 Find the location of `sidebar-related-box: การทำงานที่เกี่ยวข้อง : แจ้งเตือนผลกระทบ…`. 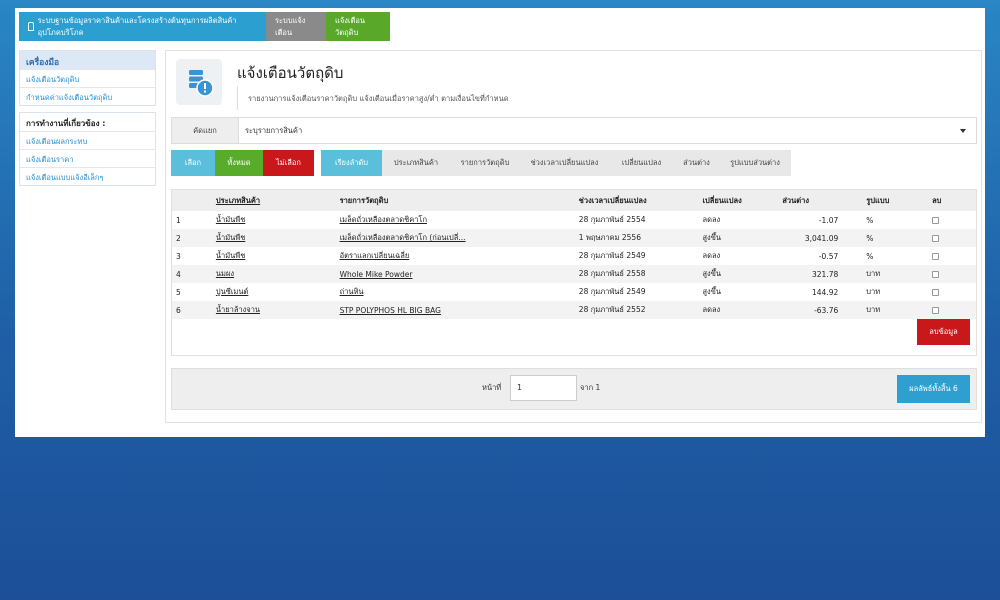

sidebar-related-box: การทำงานที่เกี่ยวข้อง : แจ้งเตือนผลกระทบ… is located at coordinates (87, 149).